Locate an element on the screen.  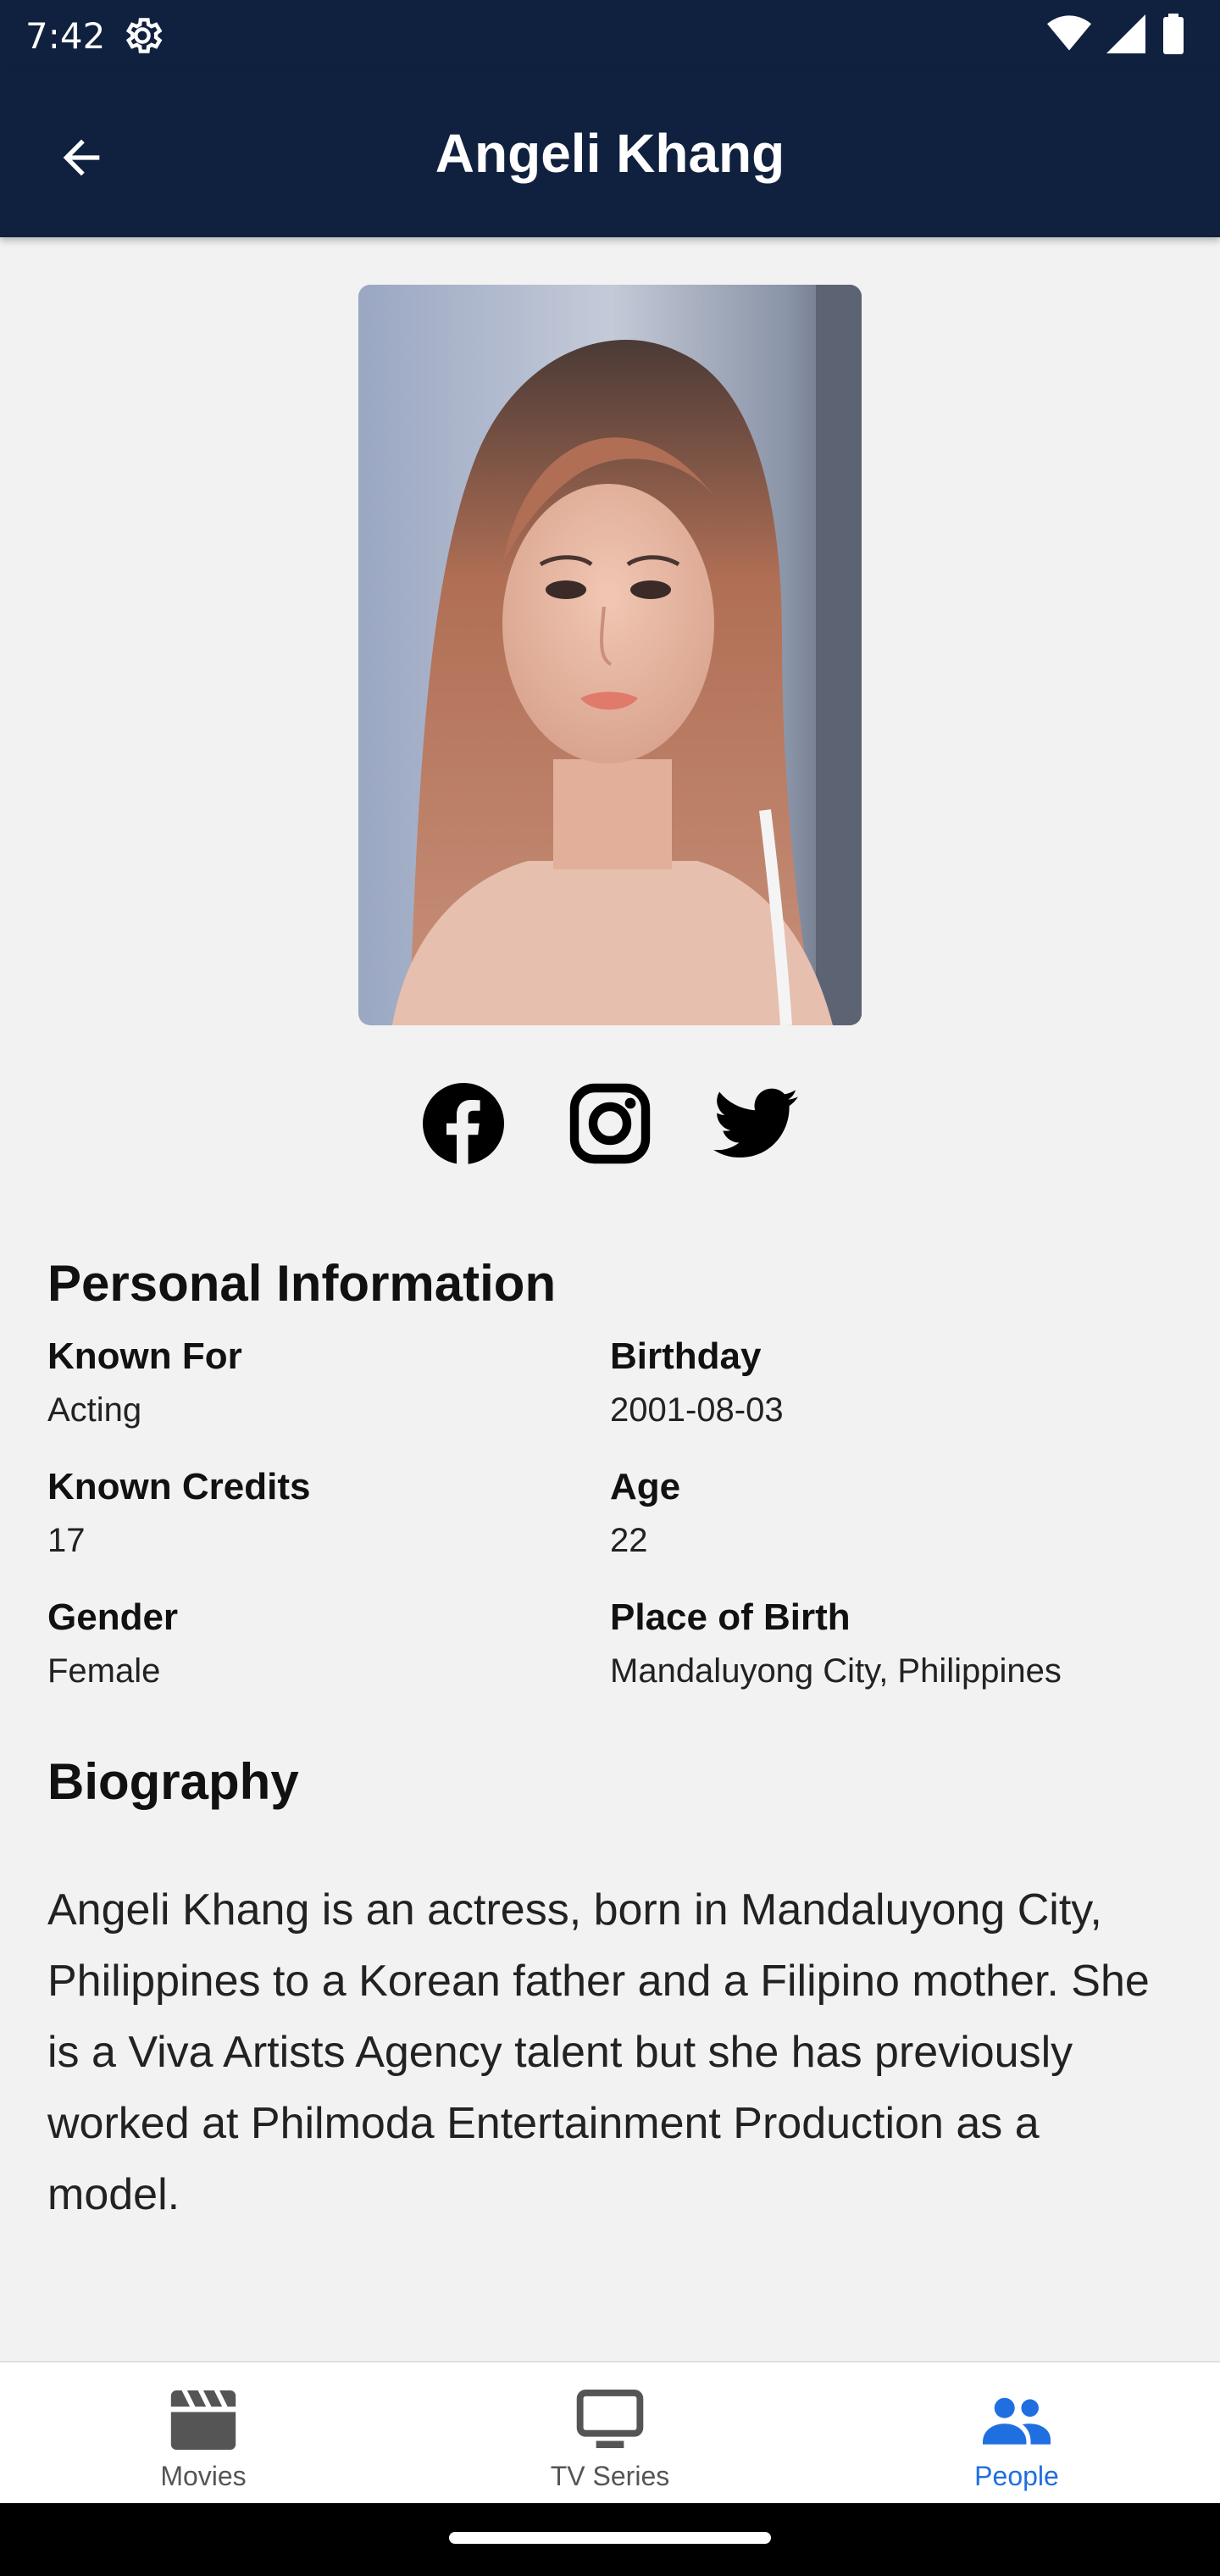
known-for-value: Acting is located at coordinates (94, 1410).